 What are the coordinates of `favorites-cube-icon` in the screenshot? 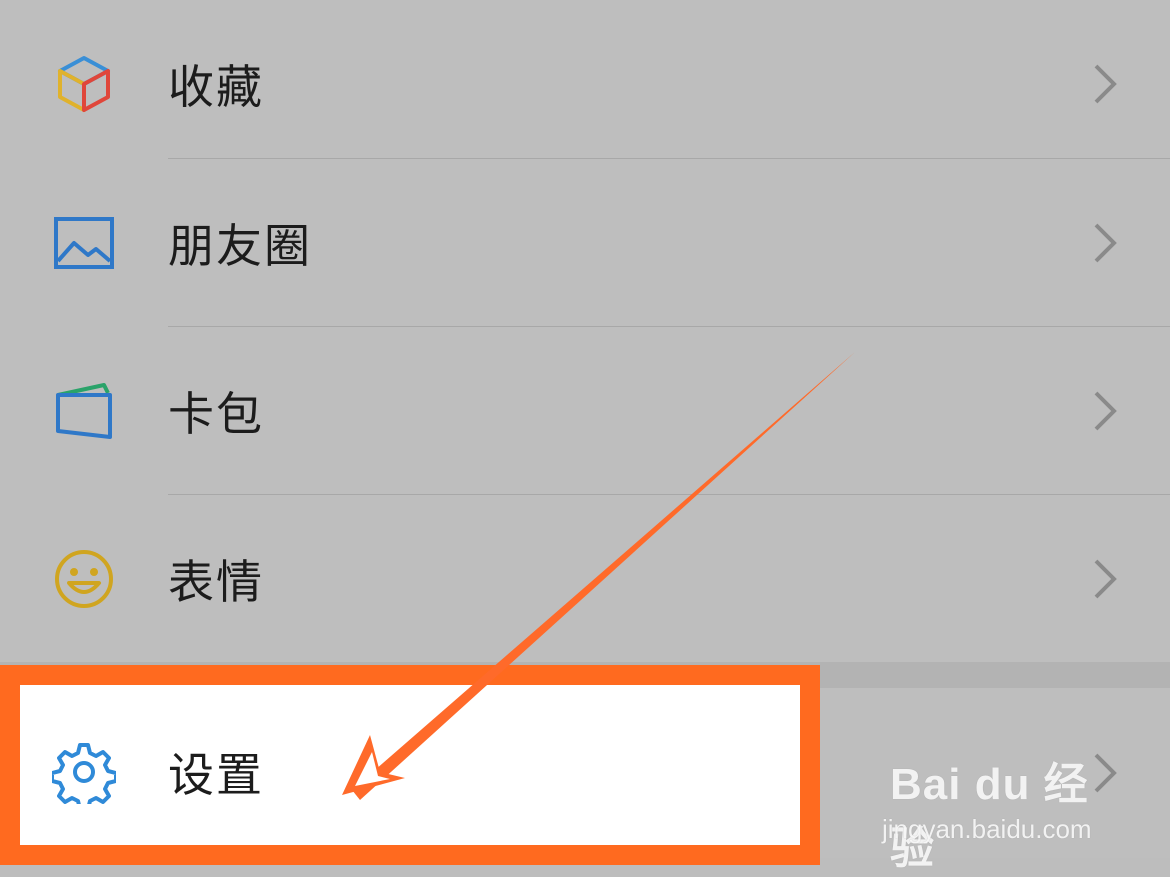 It's located at (84, 84).